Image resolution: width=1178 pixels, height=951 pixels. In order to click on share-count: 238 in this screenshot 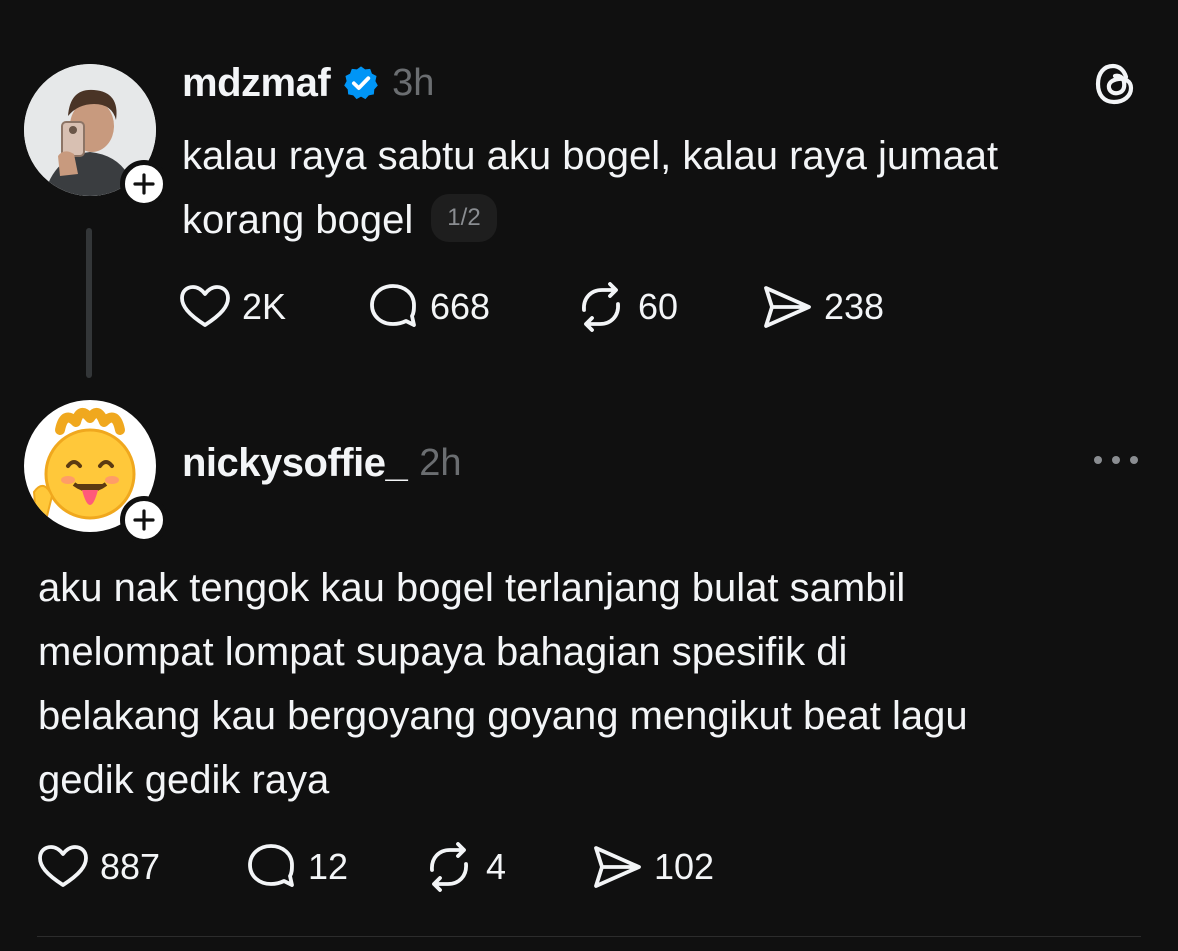, I will do `click(854, 306)`.